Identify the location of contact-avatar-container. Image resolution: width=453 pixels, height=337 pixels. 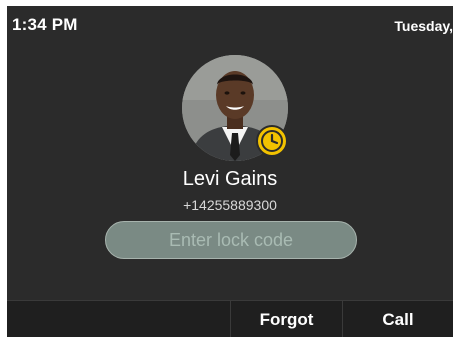
(235, 108).